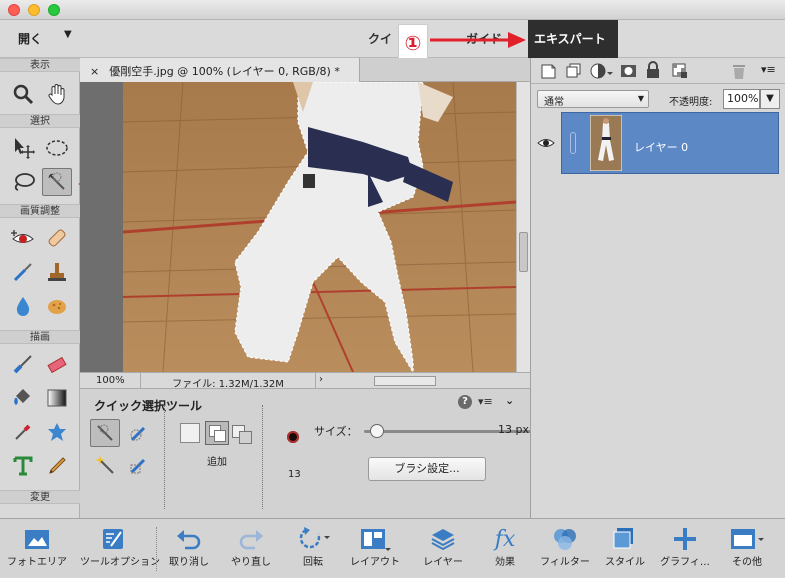  I want to click on style-icon, so click(623, 538).